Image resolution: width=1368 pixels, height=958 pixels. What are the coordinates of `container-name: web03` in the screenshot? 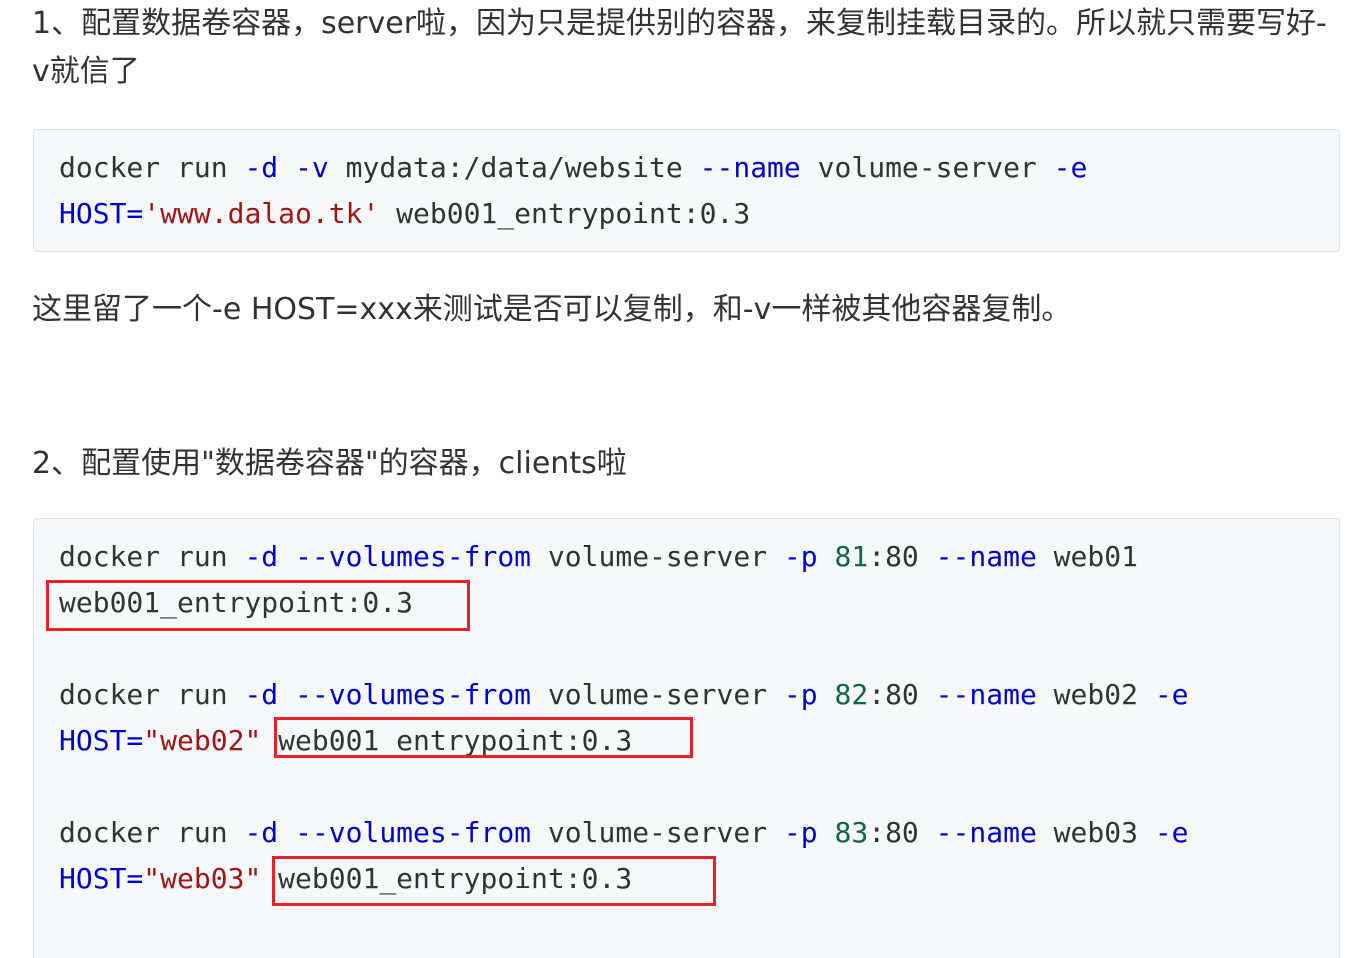 It's located at (1095, 832).